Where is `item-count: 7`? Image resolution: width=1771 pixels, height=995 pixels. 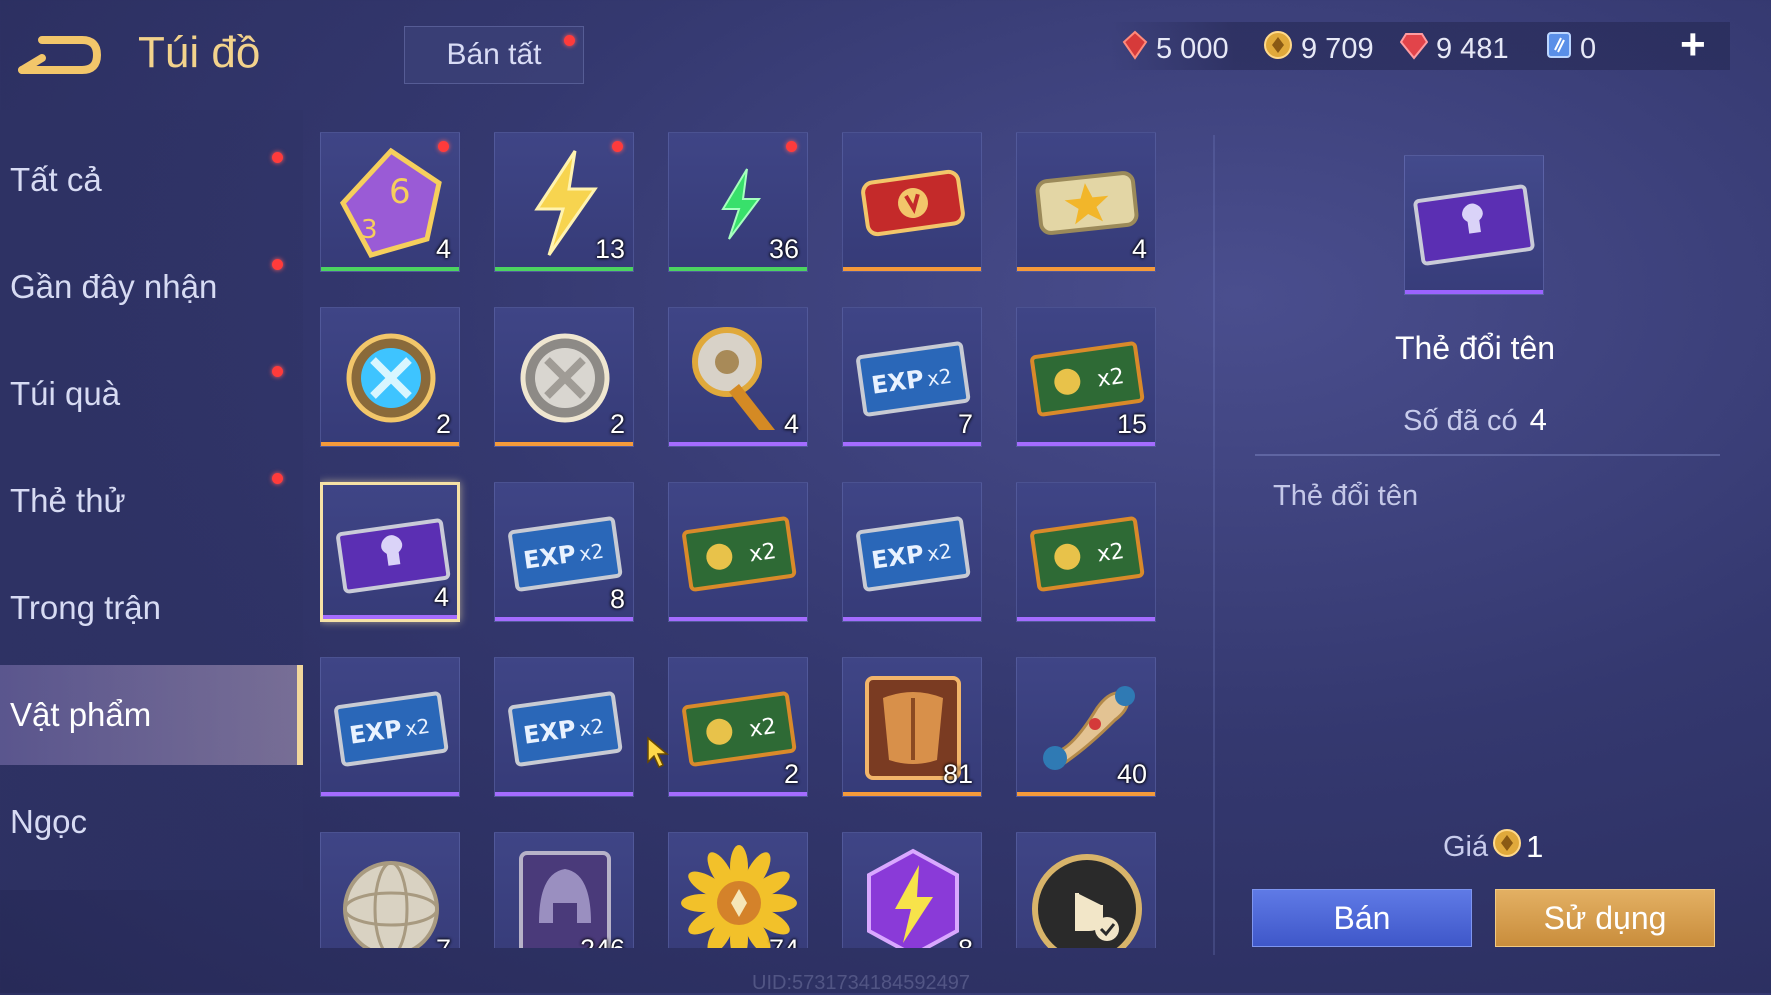
item-count: 7 is located at coordinates (443, 941).